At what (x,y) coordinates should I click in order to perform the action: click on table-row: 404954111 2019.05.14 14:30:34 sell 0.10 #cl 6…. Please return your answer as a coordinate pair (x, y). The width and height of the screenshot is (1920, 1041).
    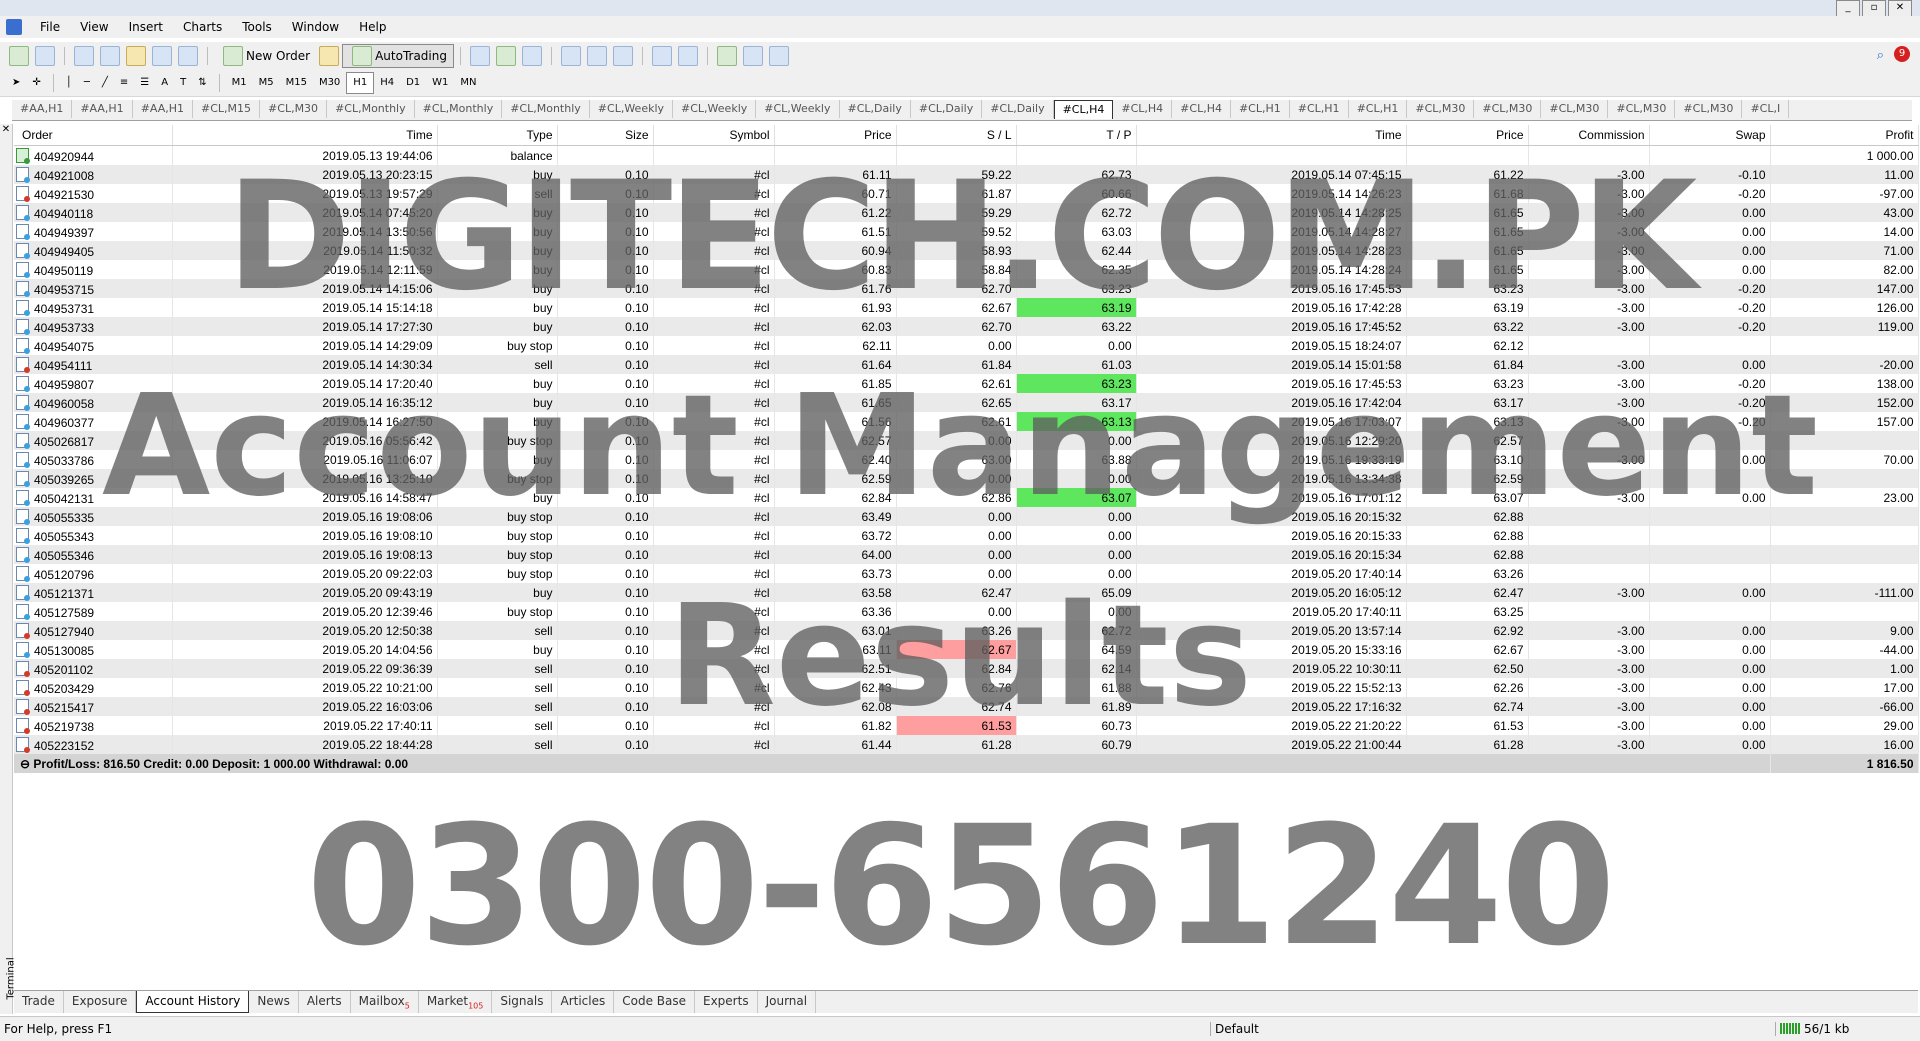
    Looking at the image, I should click on (966, 364).